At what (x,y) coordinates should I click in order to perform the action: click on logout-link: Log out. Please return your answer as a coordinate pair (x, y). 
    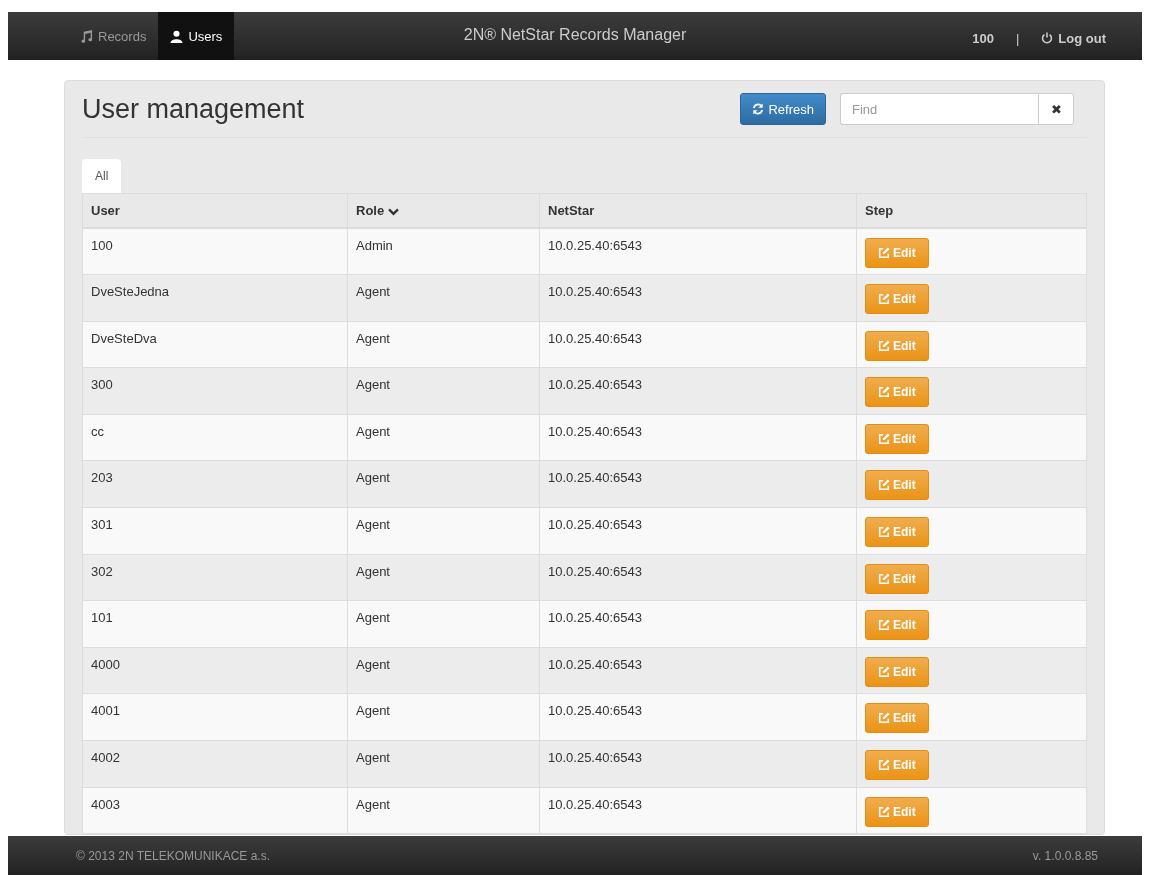
    Looking at the image, I should click on (1073, 38).